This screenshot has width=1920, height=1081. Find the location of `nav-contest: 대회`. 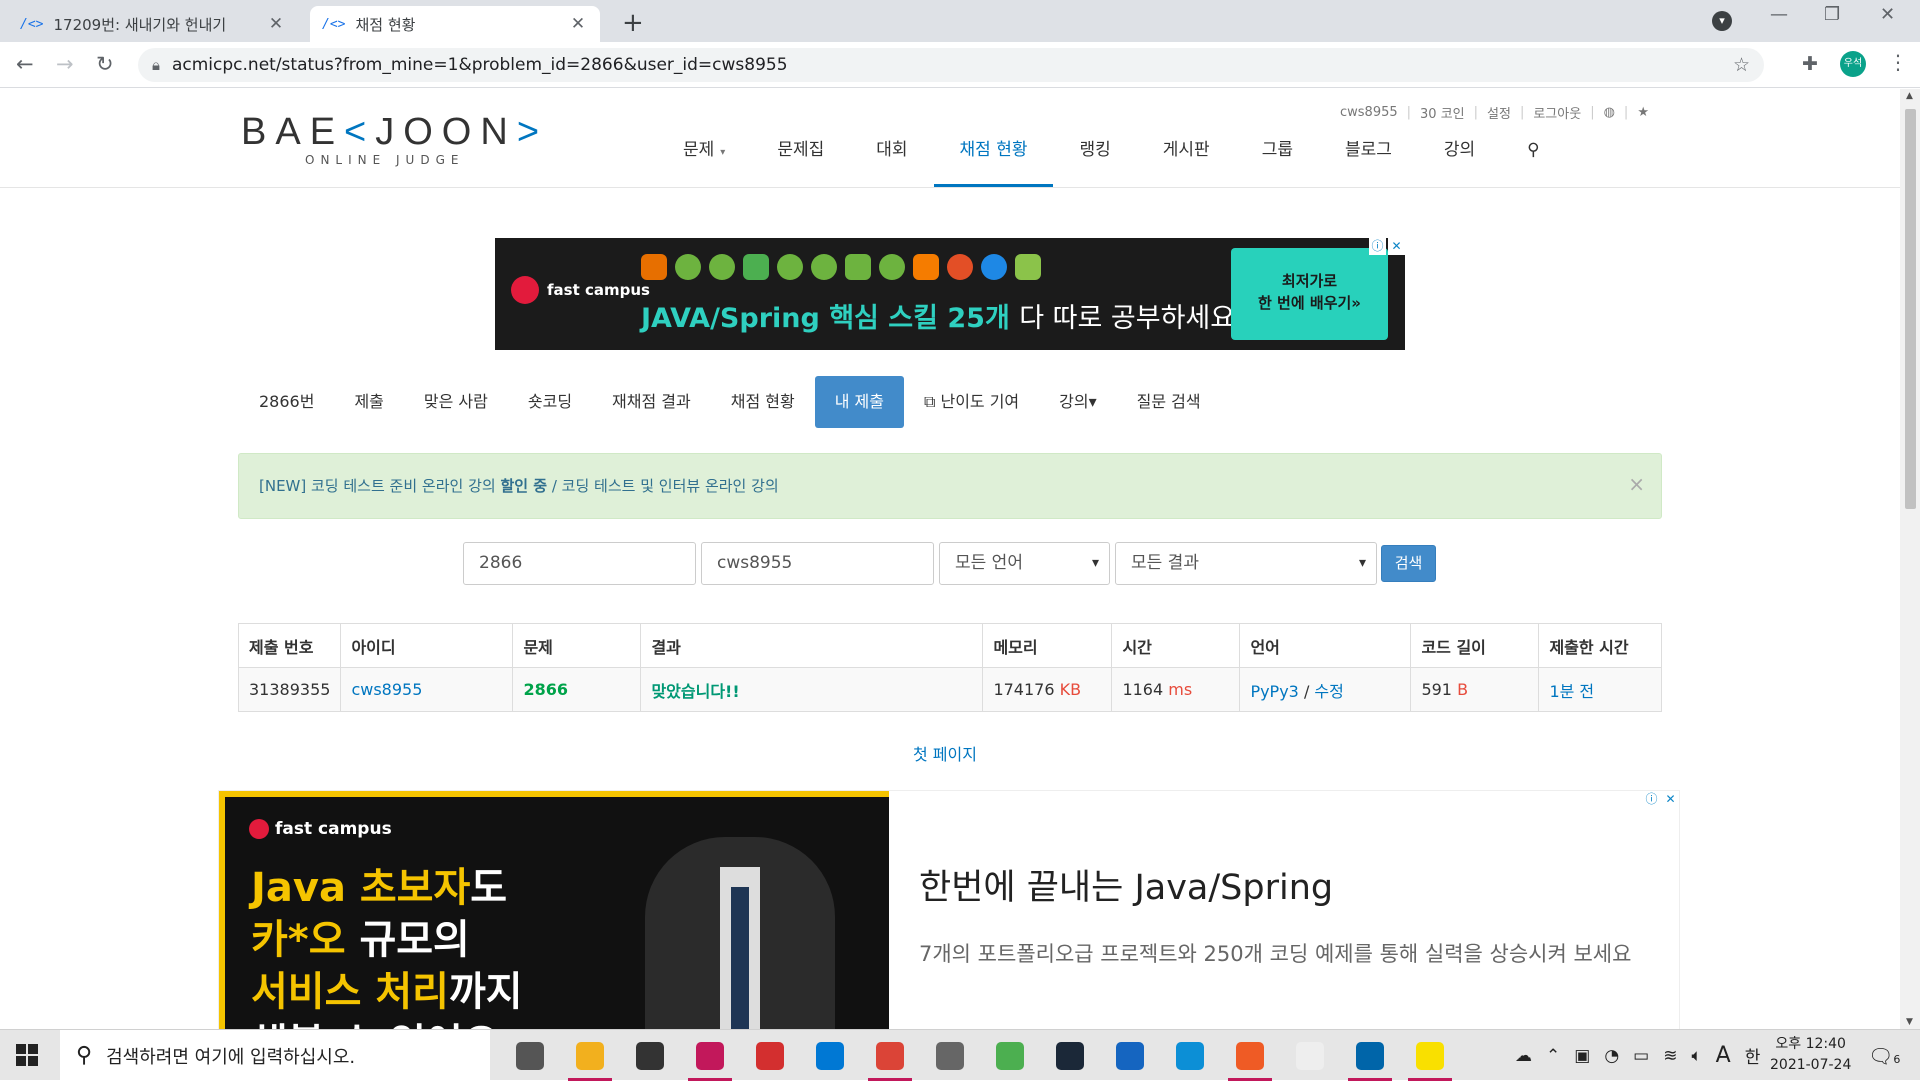

nav-contest: 대회 is located at coordinates (891, 158).